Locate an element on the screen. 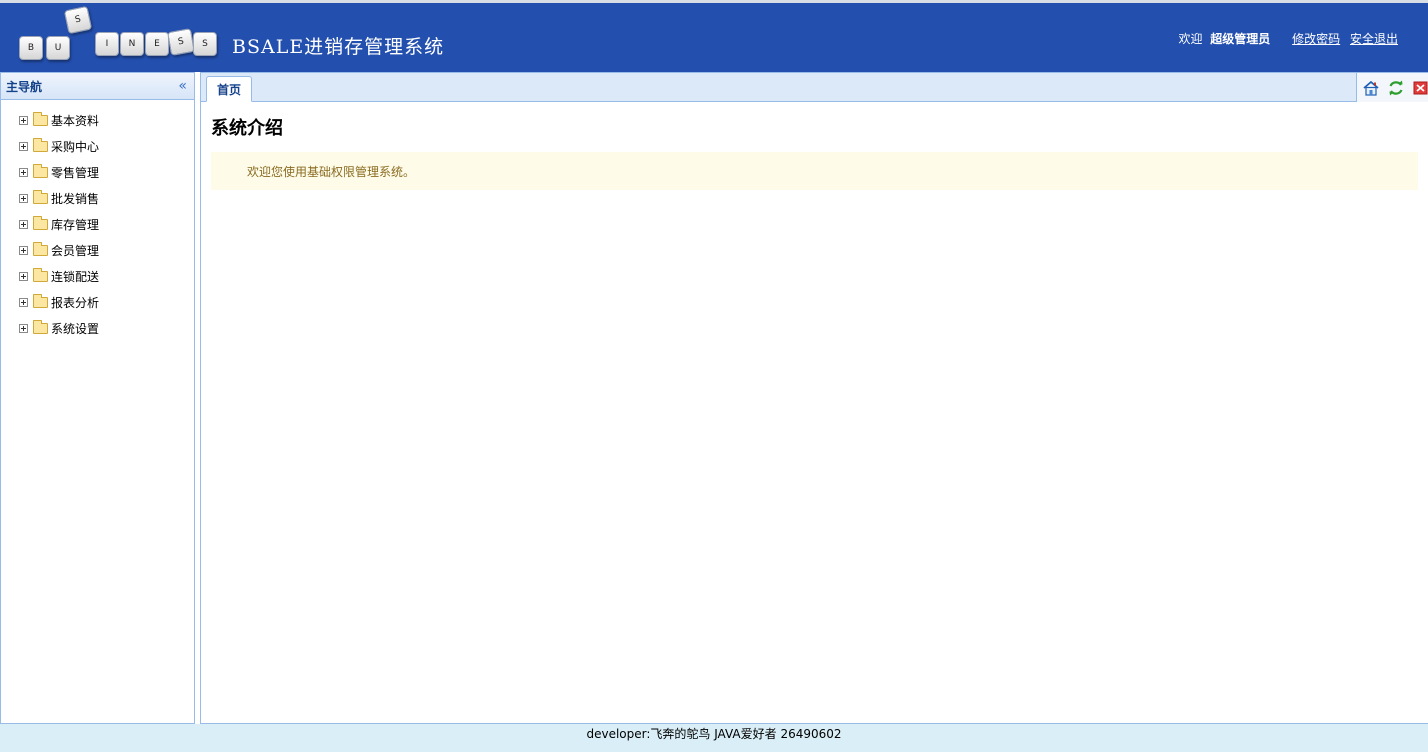 Image resolution: width=1428 pixels, height=752 pixels. logo: B U S I N E S S is located at coordinates (119, 37).